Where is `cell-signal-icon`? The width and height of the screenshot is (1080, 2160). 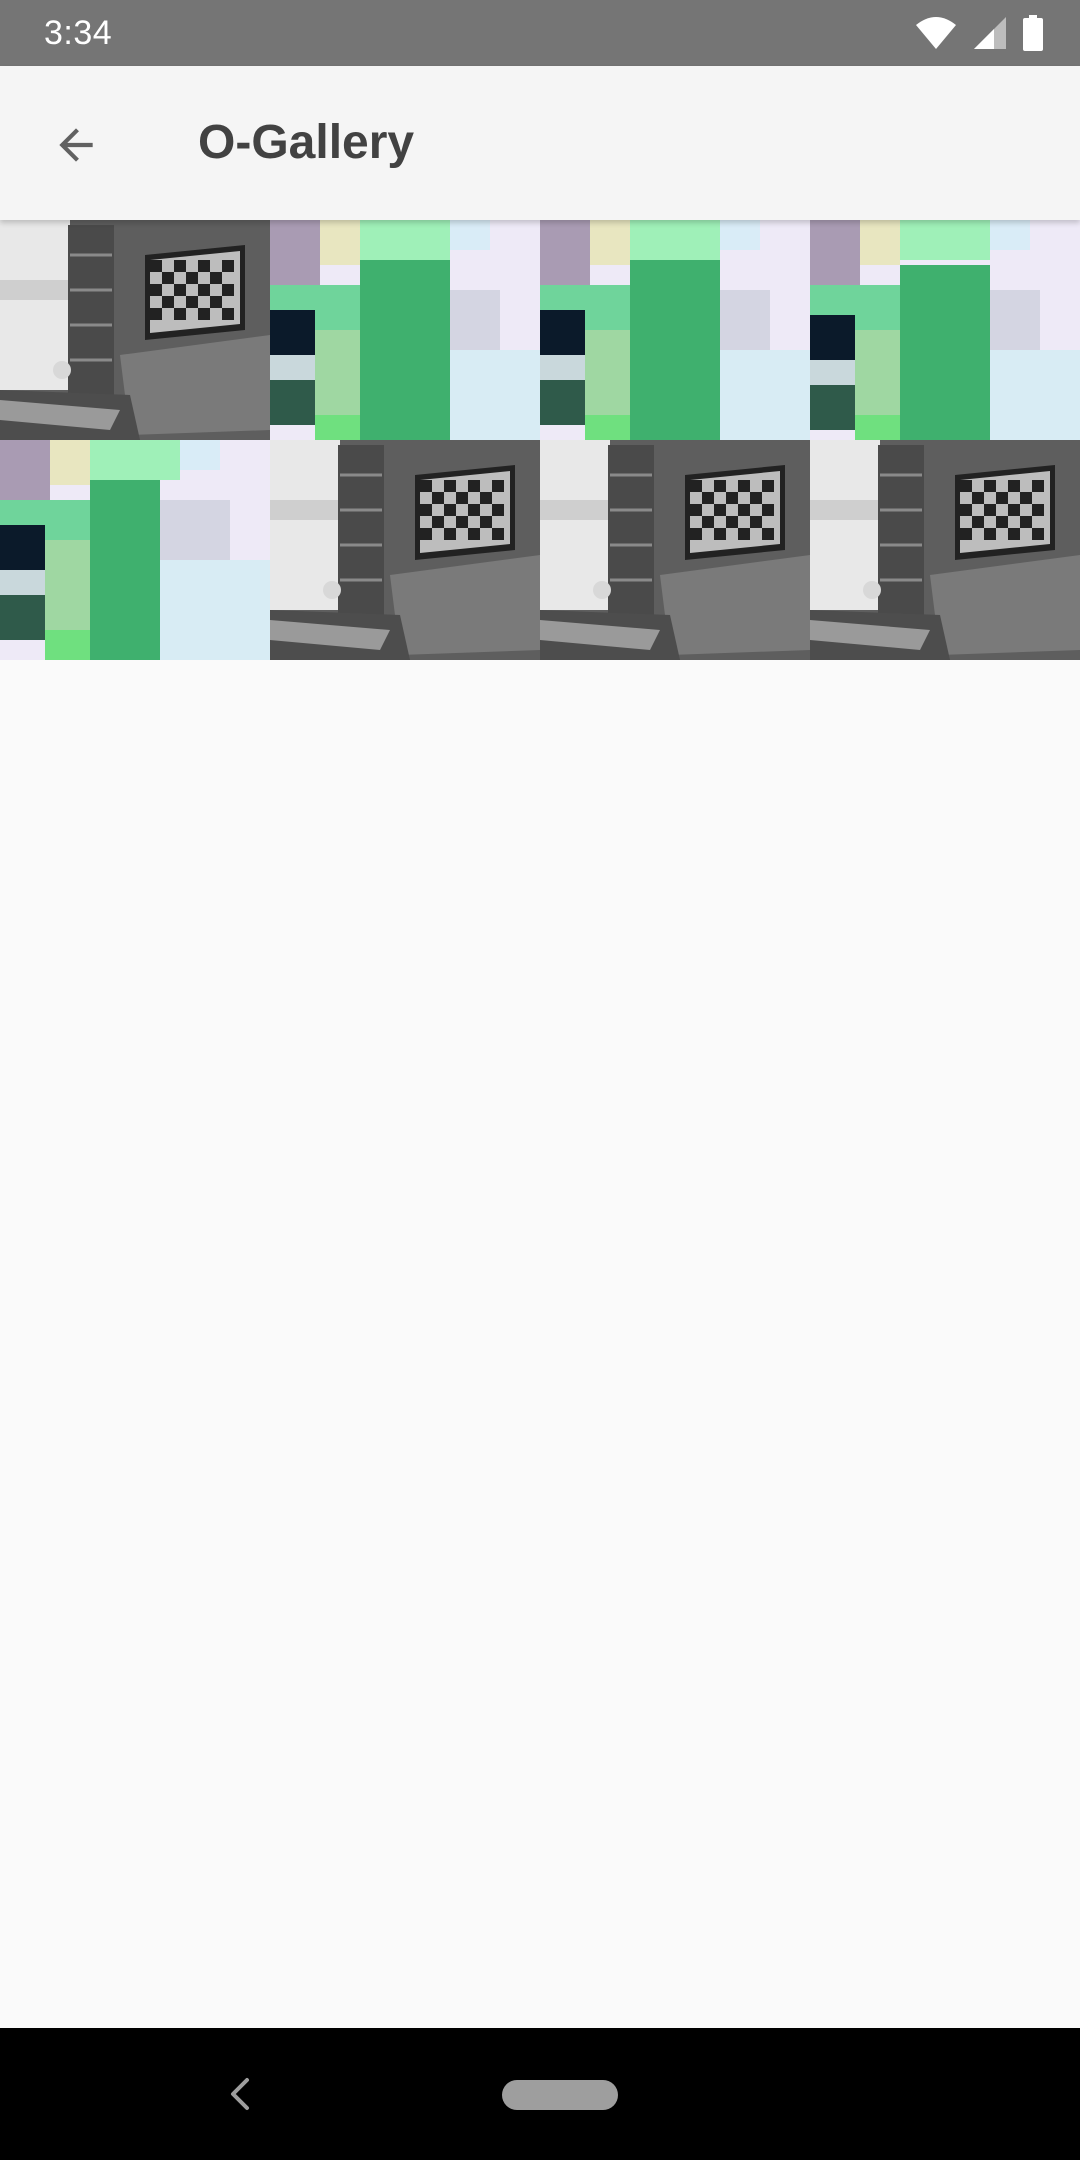 cell-signal-icon is located at coordinates (990, 33).